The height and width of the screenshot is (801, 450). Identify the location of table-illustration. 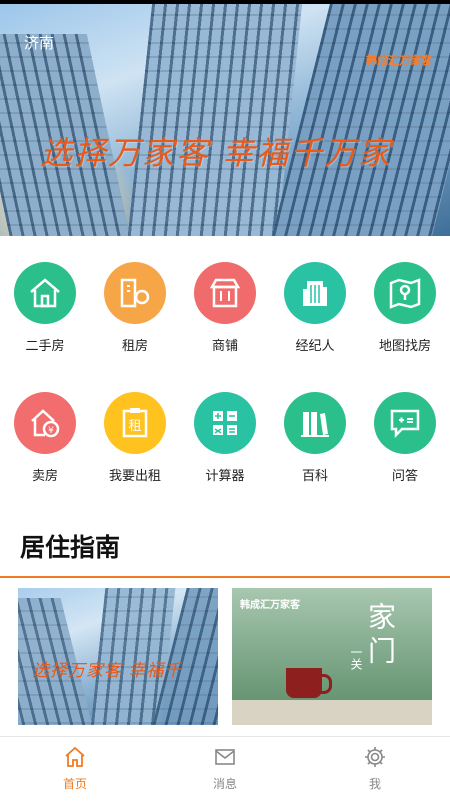
(332, 712).